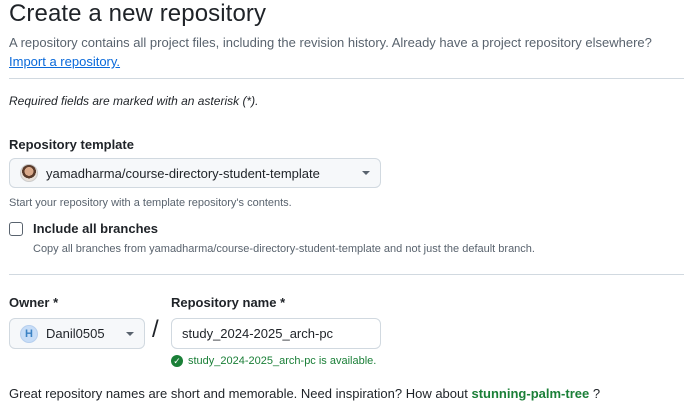 This screenshot has height=407, width=684. Describe the element at coordinates (228, 302) in the screenshot. I see `repository-name-label: Repository name *` at that location.